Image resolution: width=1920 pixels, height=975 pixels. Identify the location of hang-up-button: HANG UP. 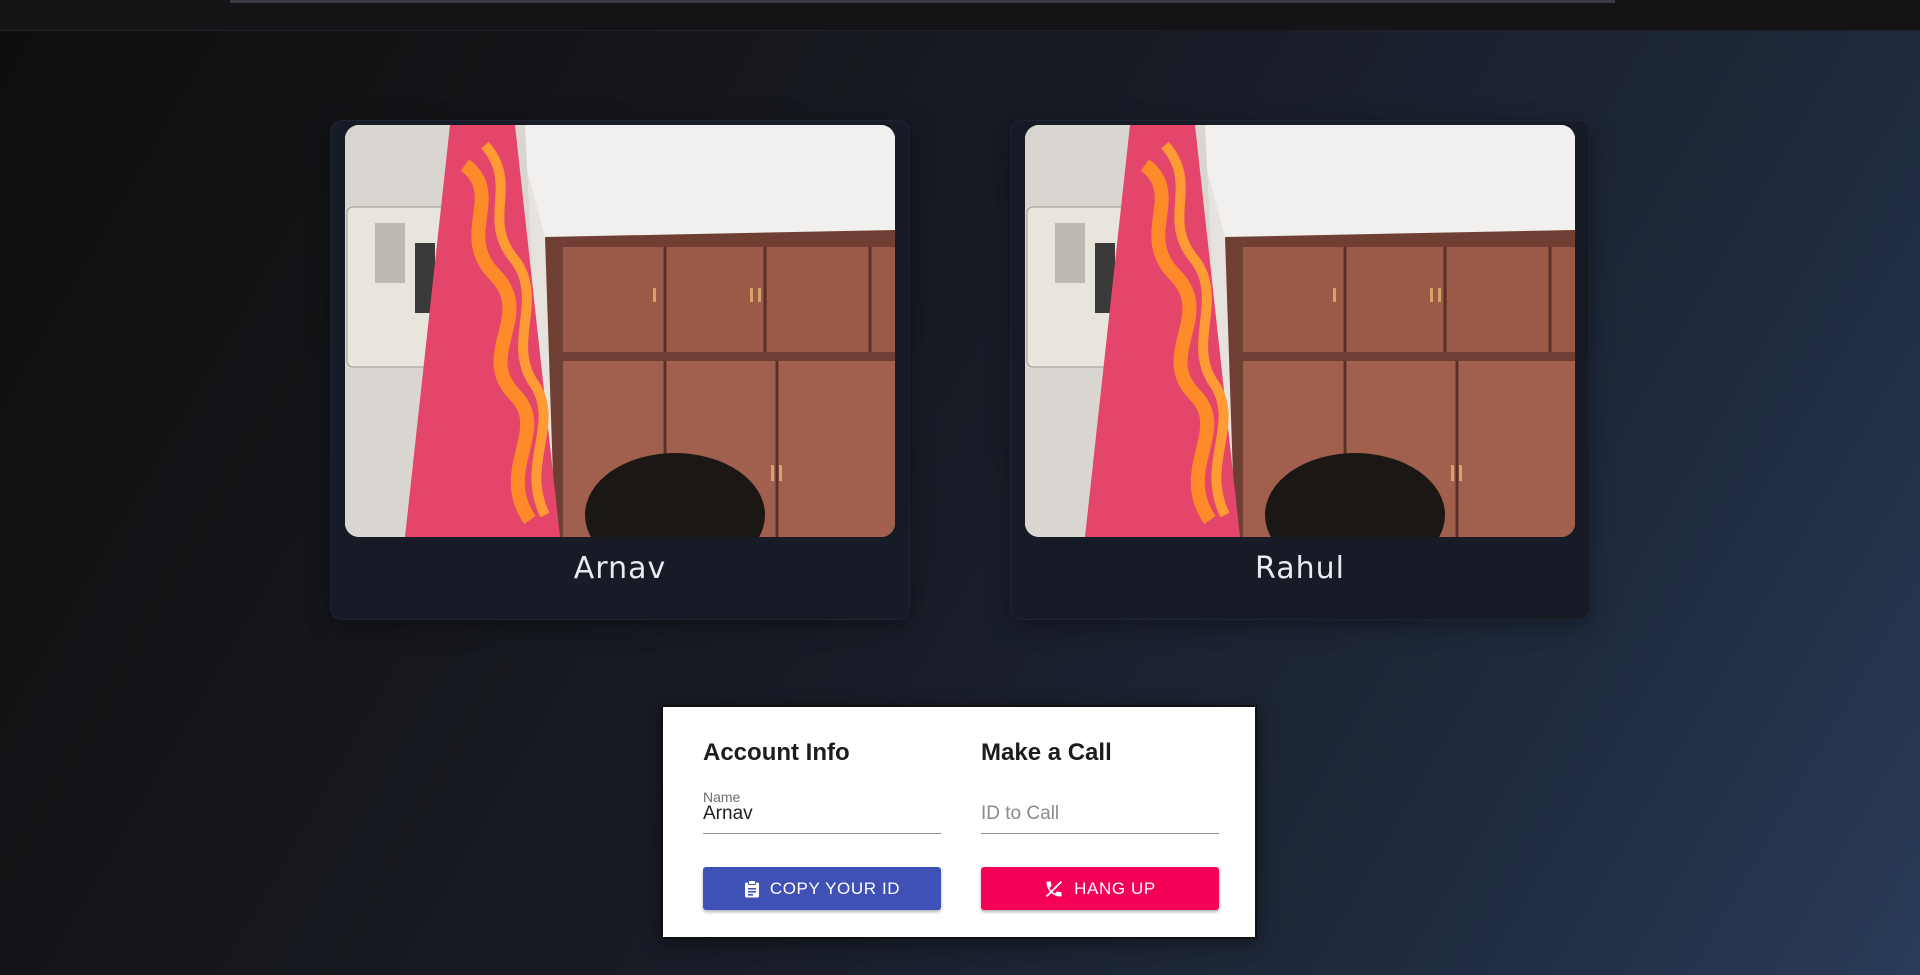
(1100, 888).